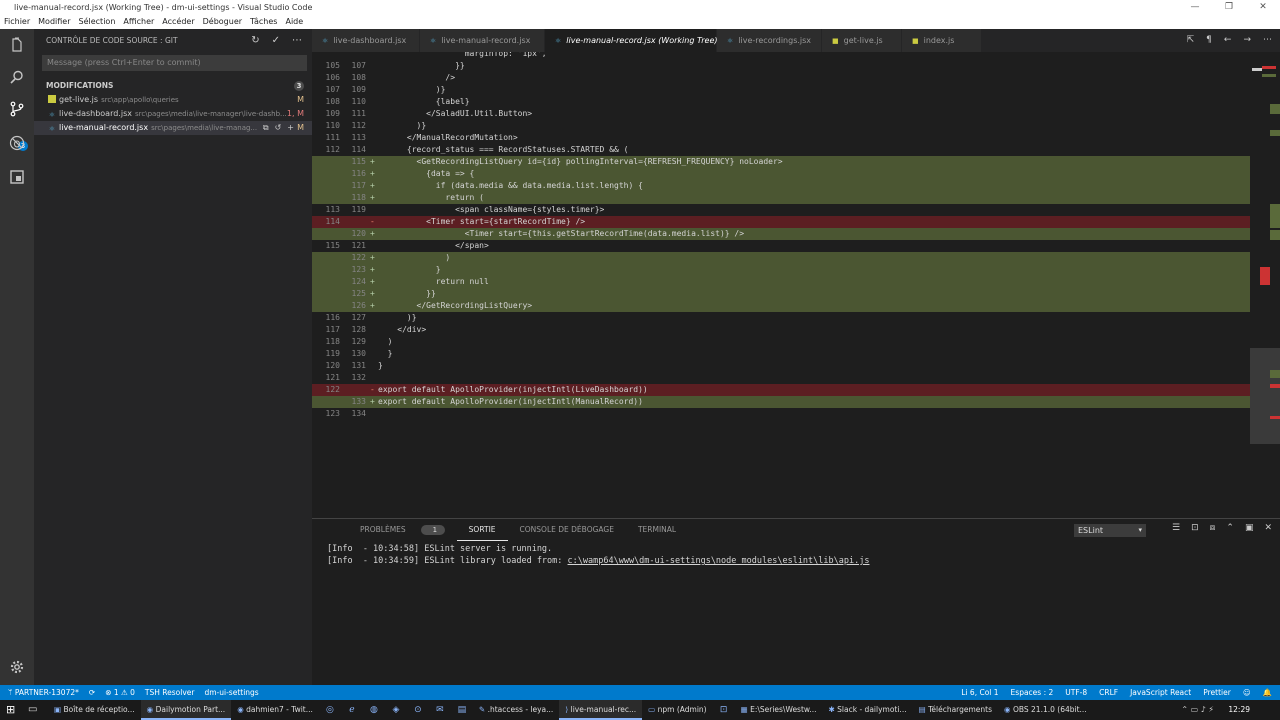  I want to click on panel-tab-problems: PROBLÈMES 1, so click(396, 530).